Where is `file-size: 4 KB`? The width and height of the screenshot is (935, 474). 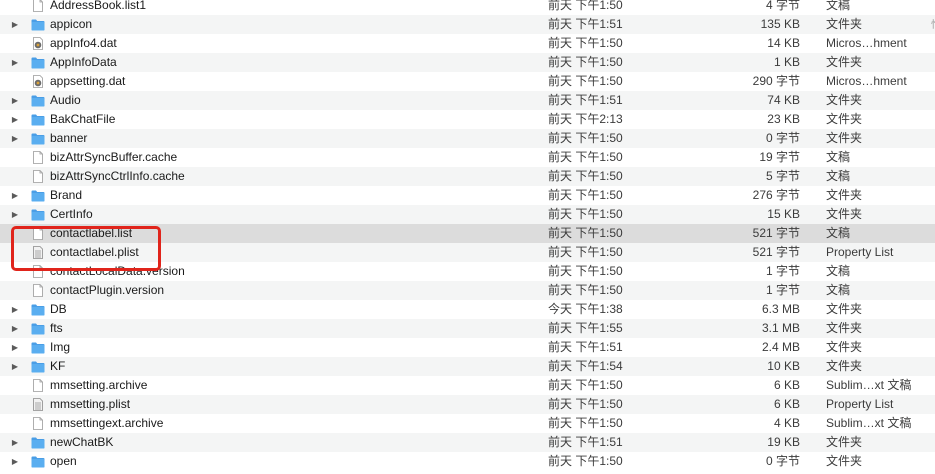
file-size: 4 KB is located at coordinates (786, 423).